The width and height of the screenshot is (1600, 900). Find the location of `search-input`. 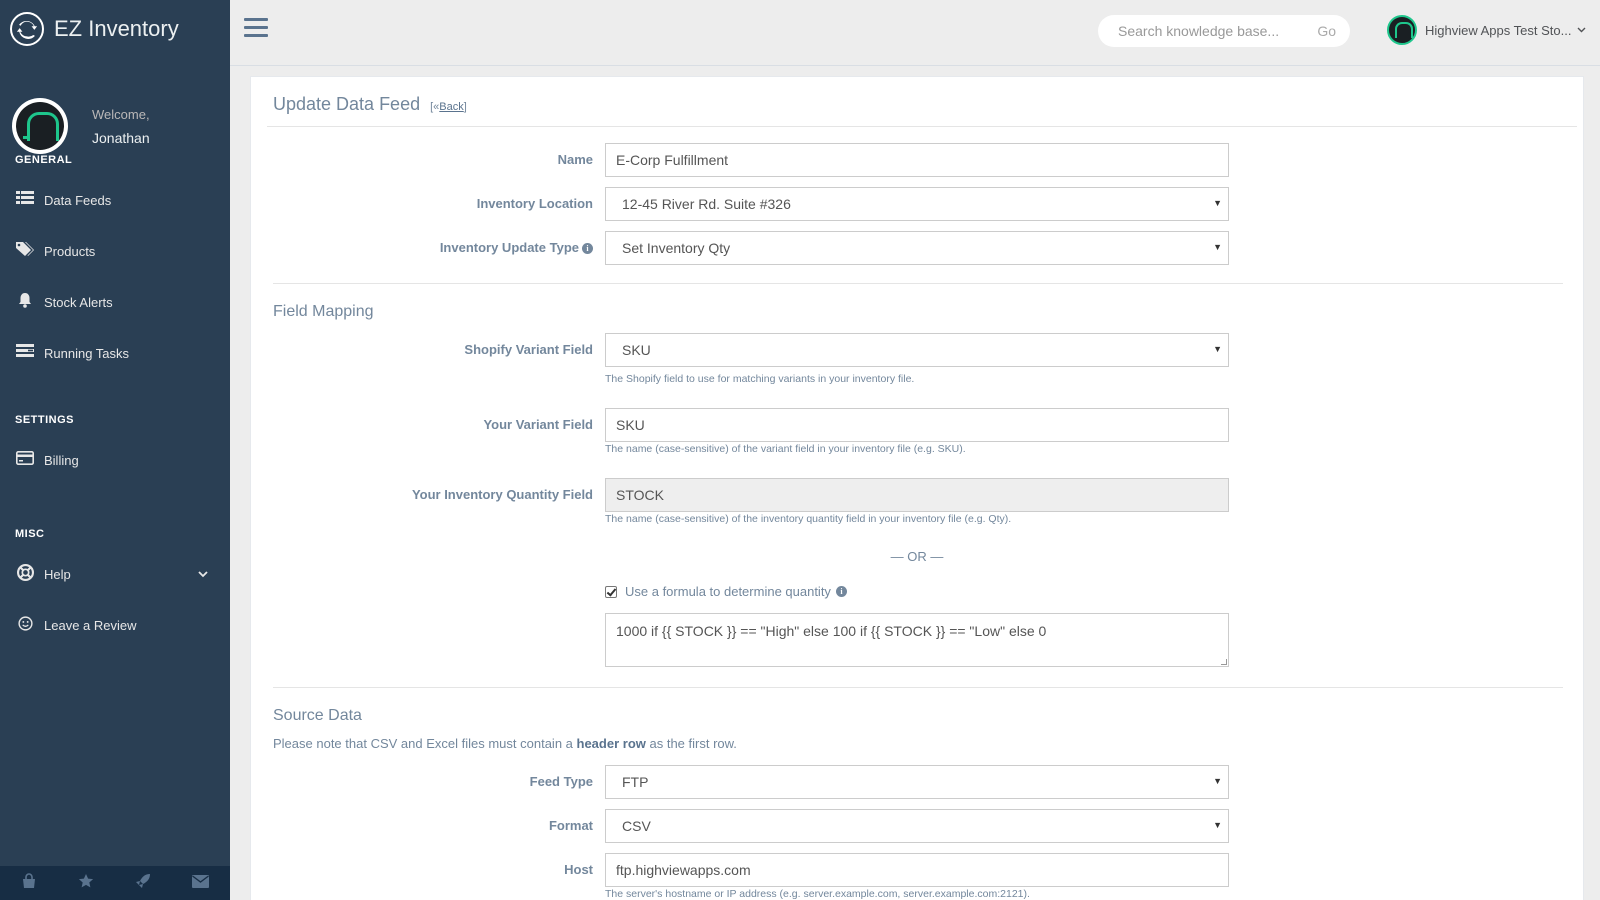

search-input is located at coordinates (1198, 31).